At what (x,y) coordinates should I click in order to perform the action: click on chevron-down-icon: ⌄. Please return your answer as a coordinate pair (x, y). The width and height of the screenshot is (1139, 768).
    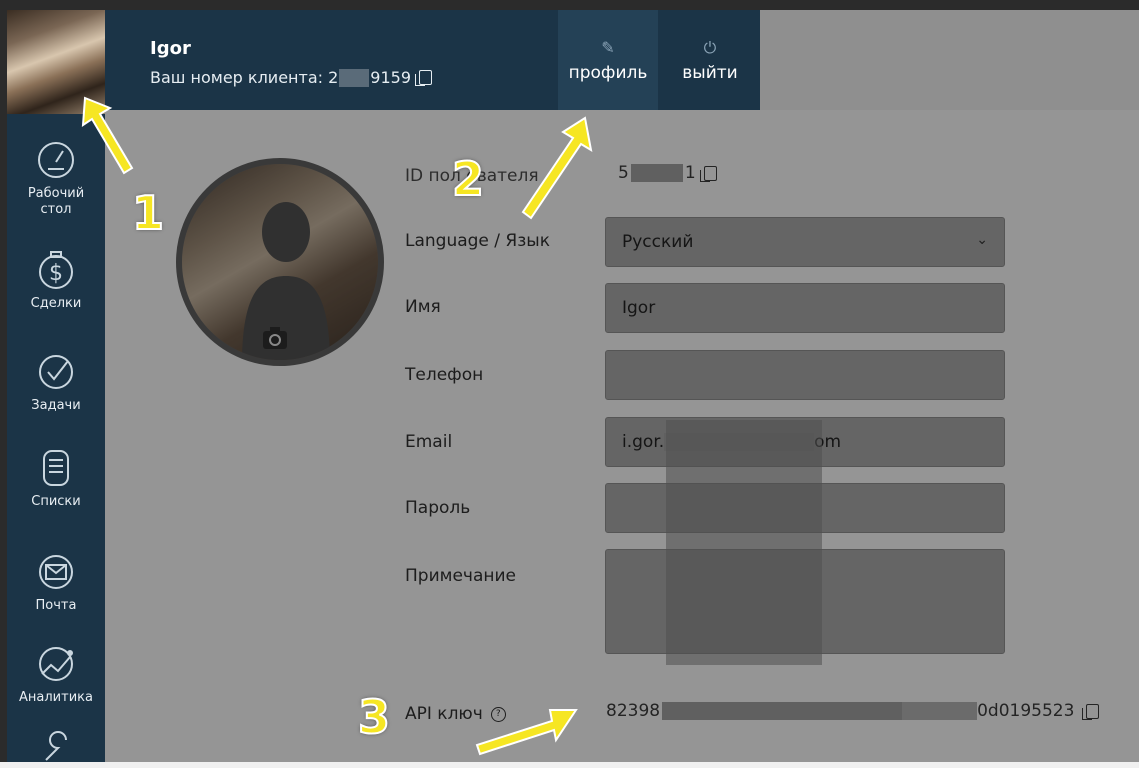
    Looking at the image, I should click on (982, 240).